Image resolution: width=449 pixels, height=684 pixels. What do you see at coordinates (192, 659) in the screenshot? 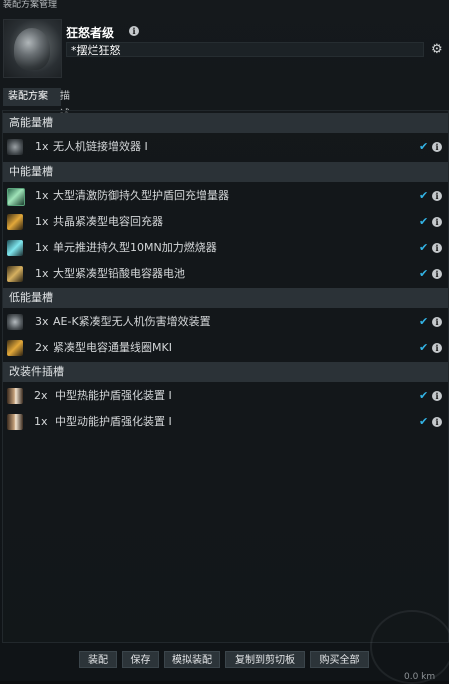
I see `simulate-button: 模拟装配` at bounding box center [192, 659].